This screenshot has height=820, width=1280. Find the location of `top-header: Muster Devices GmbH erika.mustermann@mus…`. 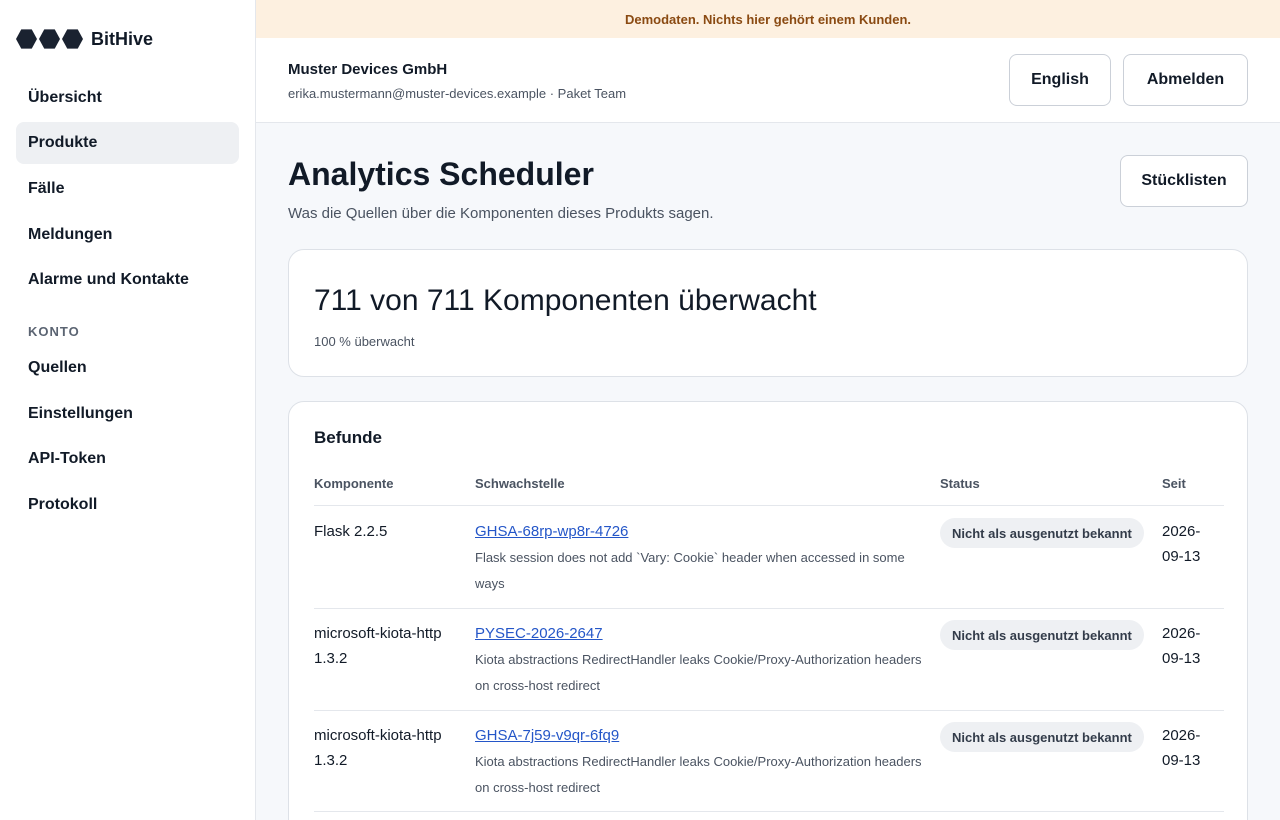

top-header: Muster Devices GmbH erika.mustermann@mus… is located at coordinates (768, 80).